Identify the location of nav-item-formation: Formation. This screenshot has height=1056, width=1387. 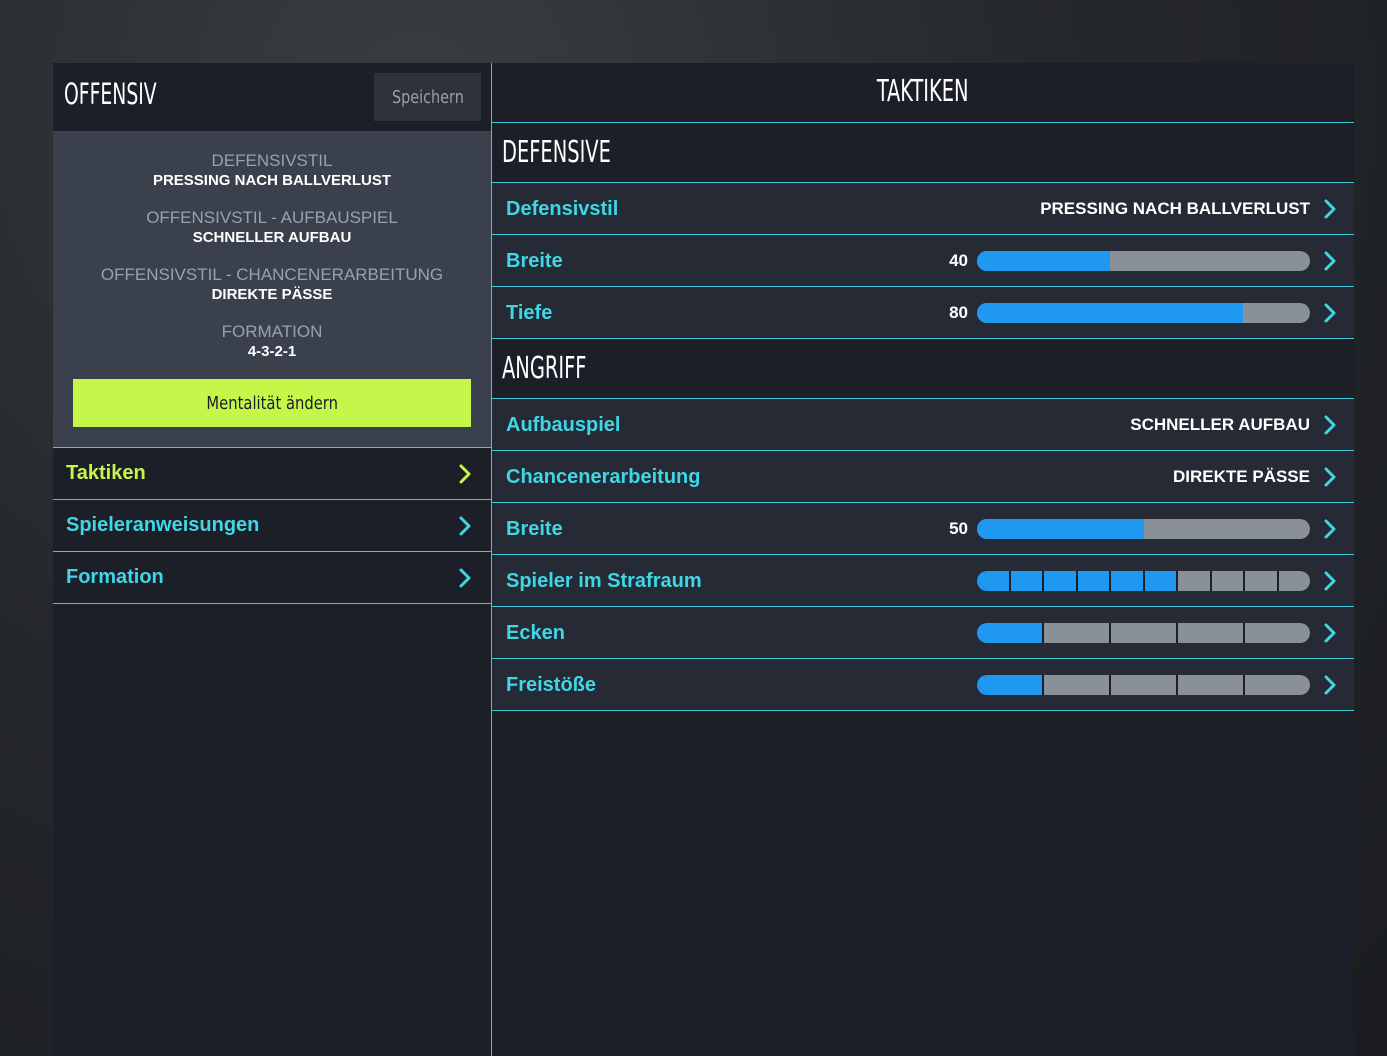
(272, 577).